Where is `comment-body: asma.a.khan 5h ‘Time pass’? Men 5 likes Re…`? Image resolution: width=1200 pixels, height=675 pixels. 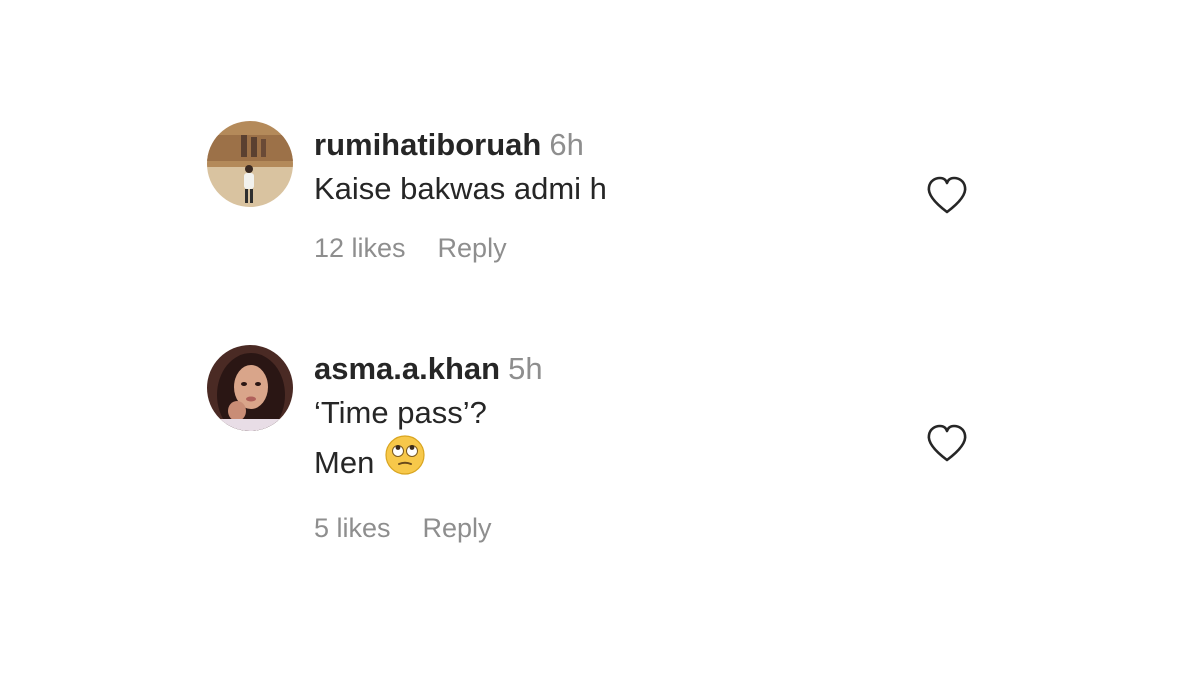 comment-body: asma.a.khan 5h ‘Time pass’? Men 5 likes Re… is located at coordinates (428, 446).